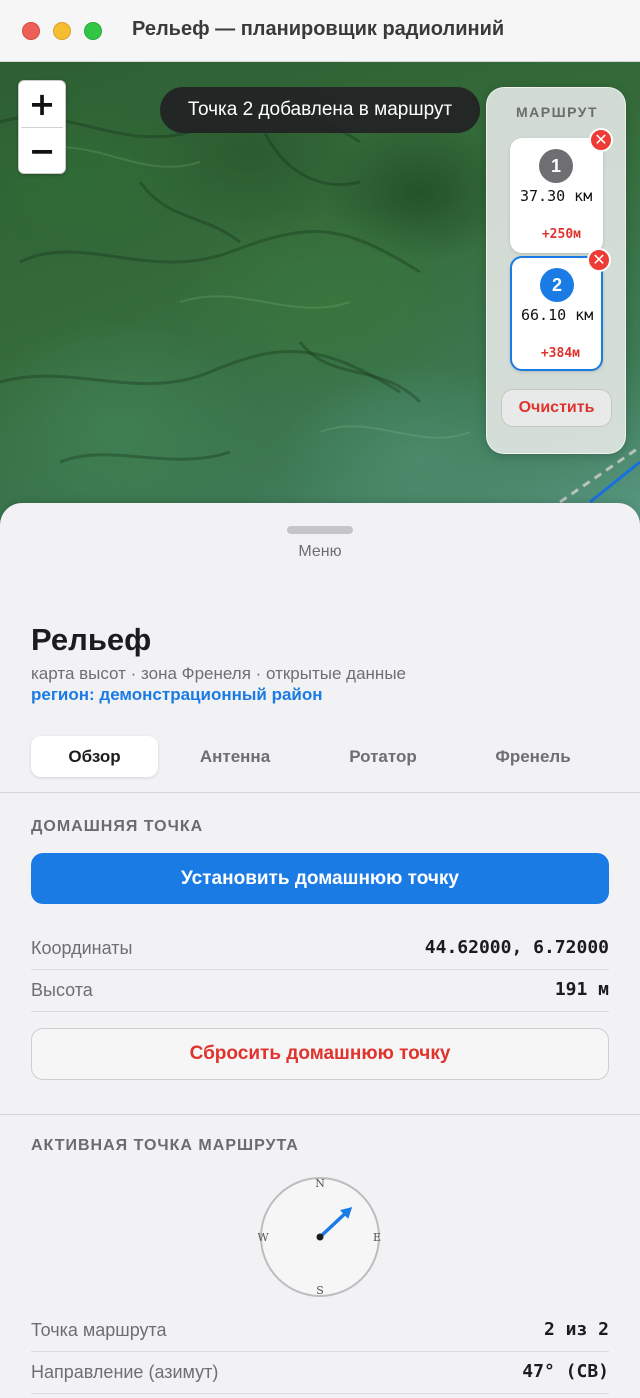  What do you see at coordinates (557, 285) in the screenshot?
I see `route-point-number: 2` at bounding box center [557, 285].